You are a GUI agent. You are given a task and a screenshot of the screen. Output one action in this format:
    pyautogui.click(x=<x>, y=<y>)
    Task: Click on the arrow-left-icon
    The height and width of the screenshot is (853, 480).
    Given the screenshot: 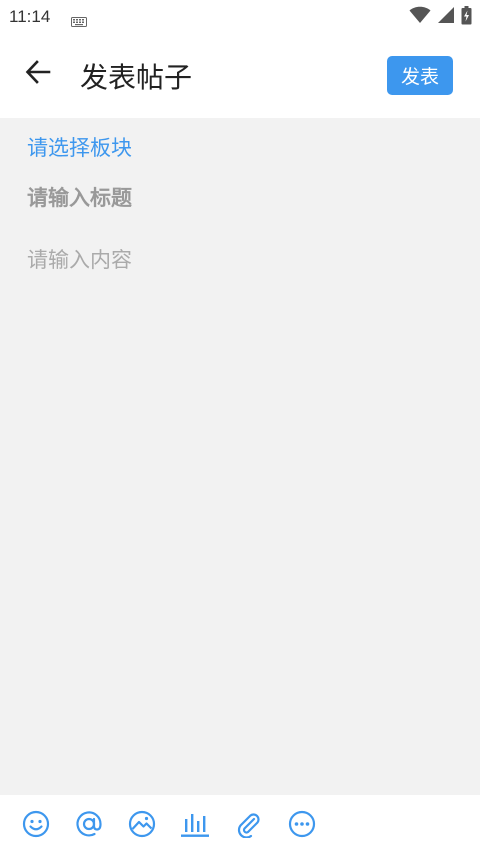 What is the action you would take?
    pyautogui.click(x=38, y=74)
    